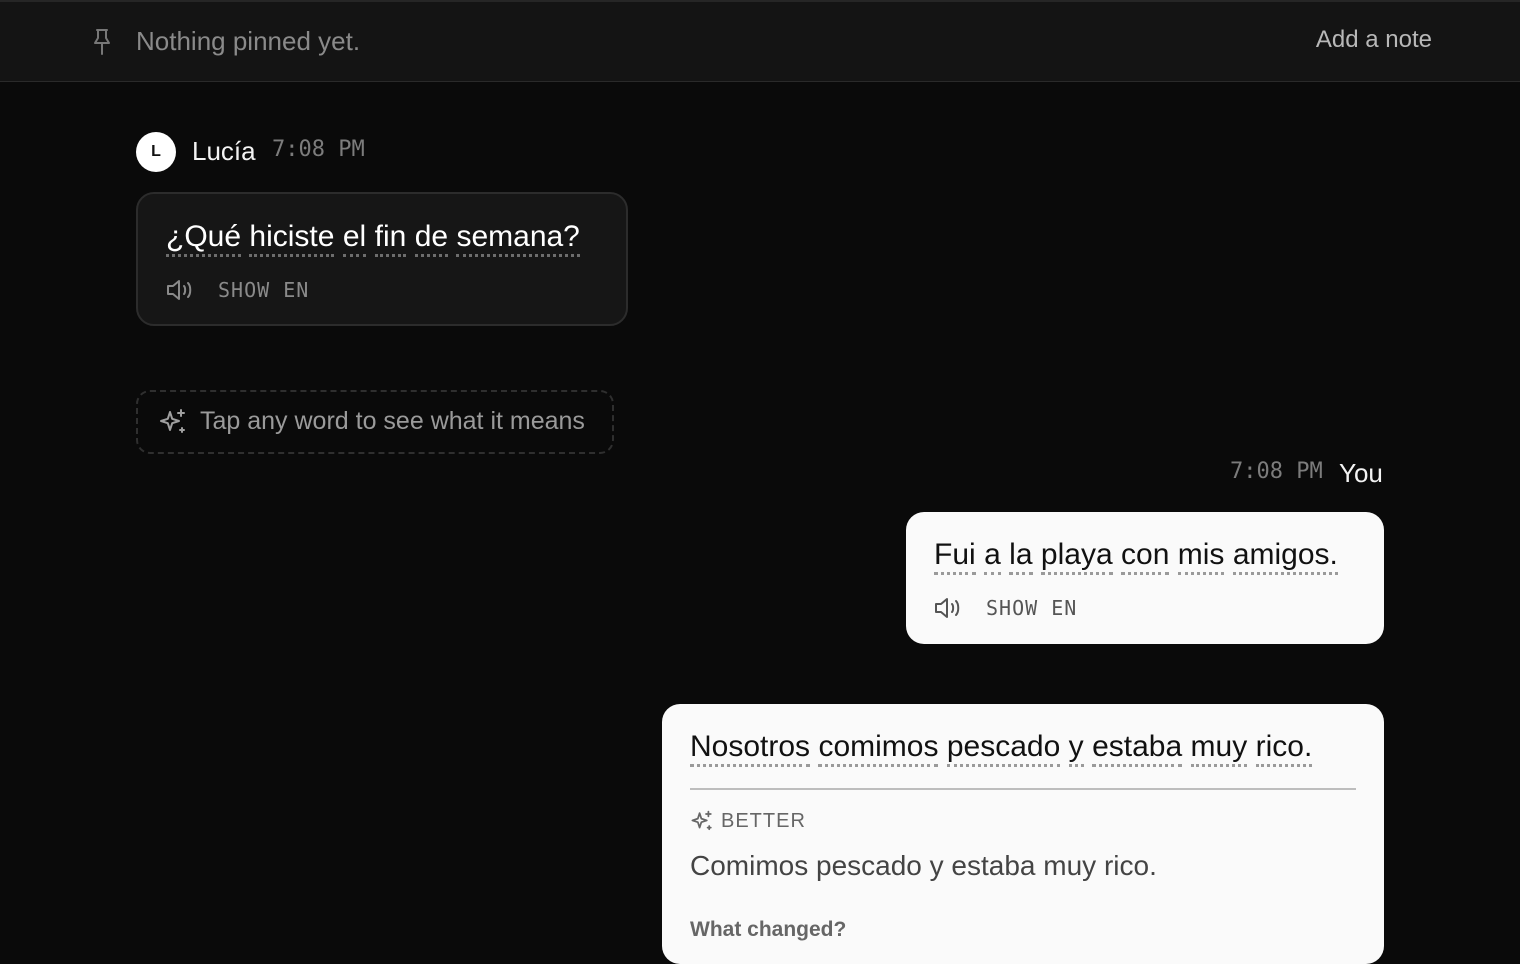 The width and height of the screenshot is (1520, 964). I want to click on word-token: semana?, so click(518, 238).